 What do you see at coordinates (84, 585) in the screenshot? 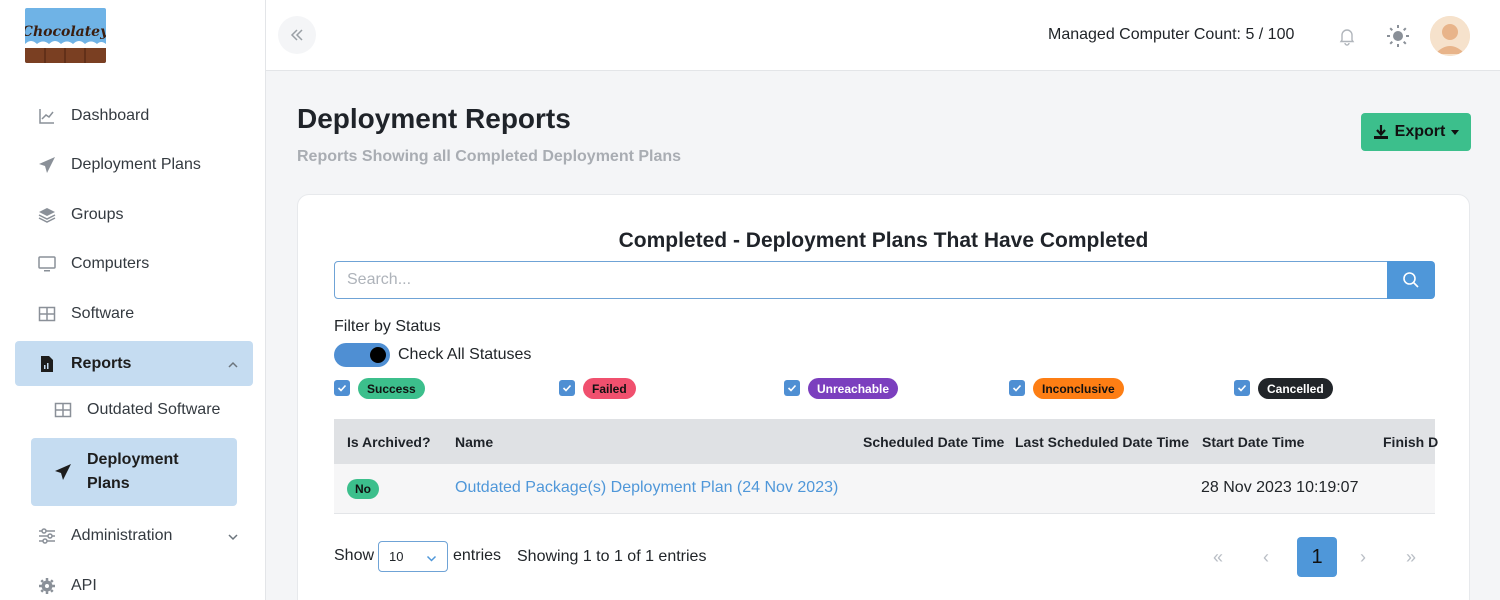
I see `sidebar-item-label: API` at bounding box center [84, 585].